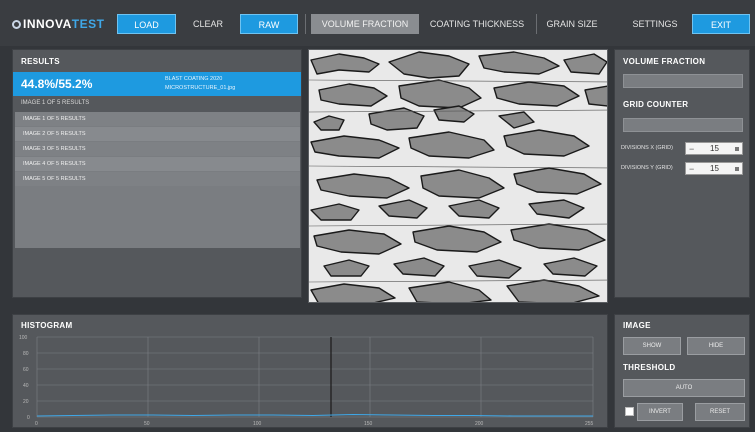 This screenshot has height=432, width=755. I want to click on selected-file-1: BLAST COATING 2020, so click(194, 79).